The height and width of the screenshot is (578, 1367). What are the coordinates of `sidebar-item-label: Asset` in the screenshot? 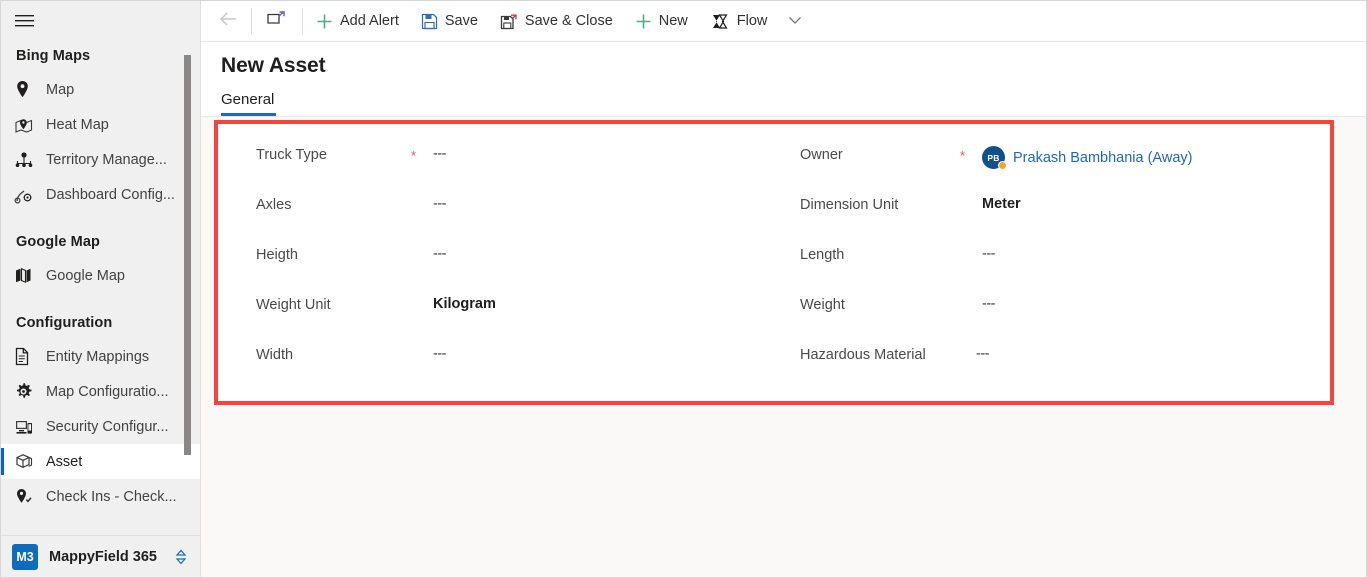 It's located at (64, 461).